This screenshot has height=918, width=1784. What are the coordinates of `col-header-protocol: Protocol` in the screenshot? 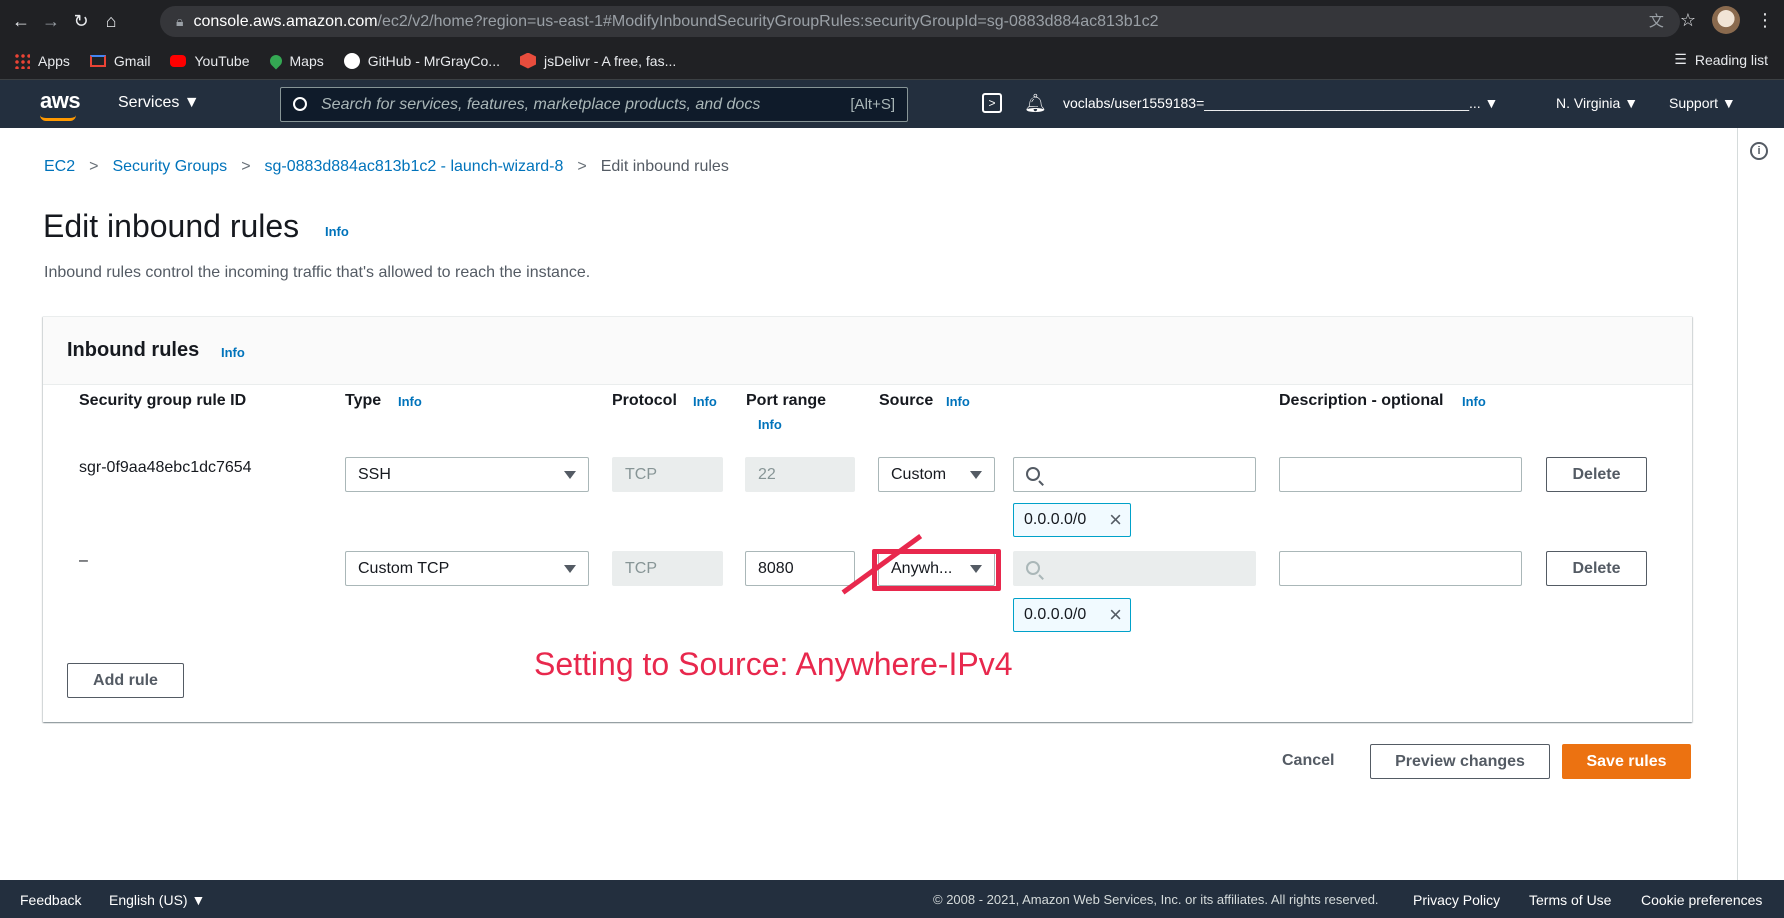 It's located at (644, 400).